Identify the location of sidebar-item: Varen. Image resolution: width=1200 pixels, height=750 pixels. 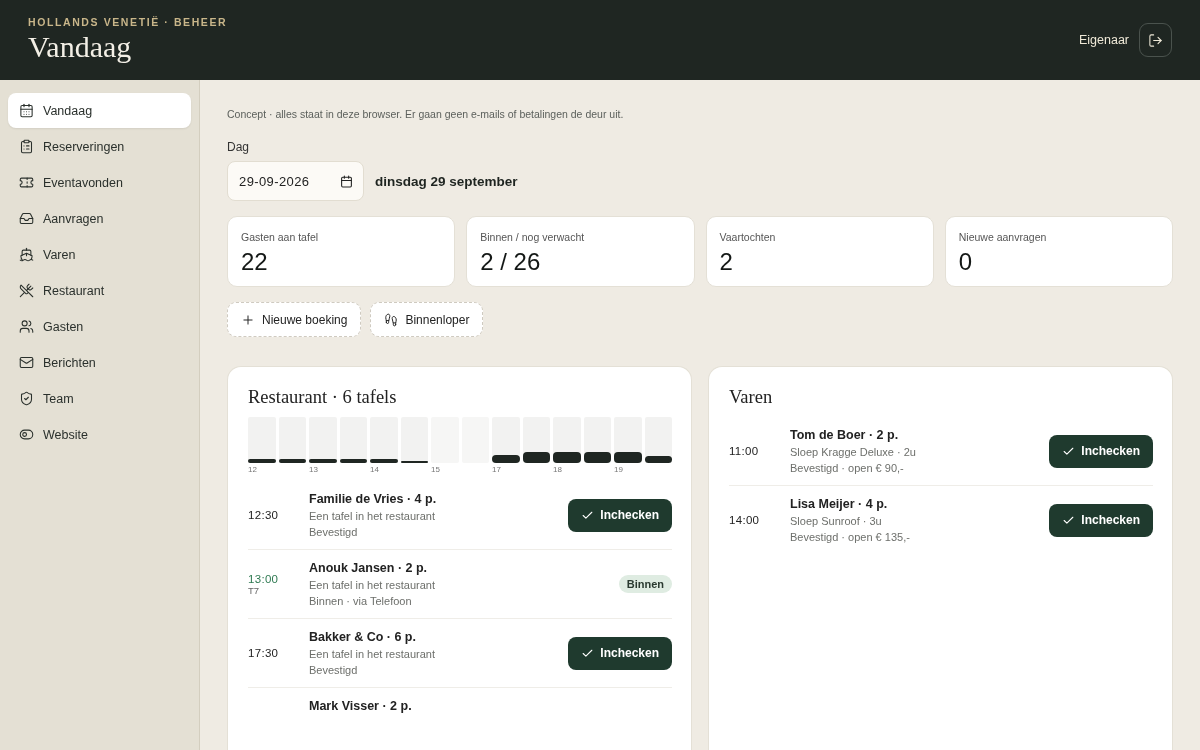
(99, 254).